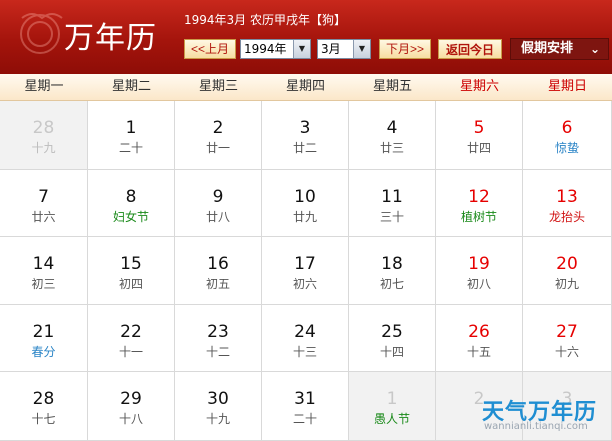 This screenshot has width=612, height=441. I want to click on lunar-day: 廿二, so click(304, 148).